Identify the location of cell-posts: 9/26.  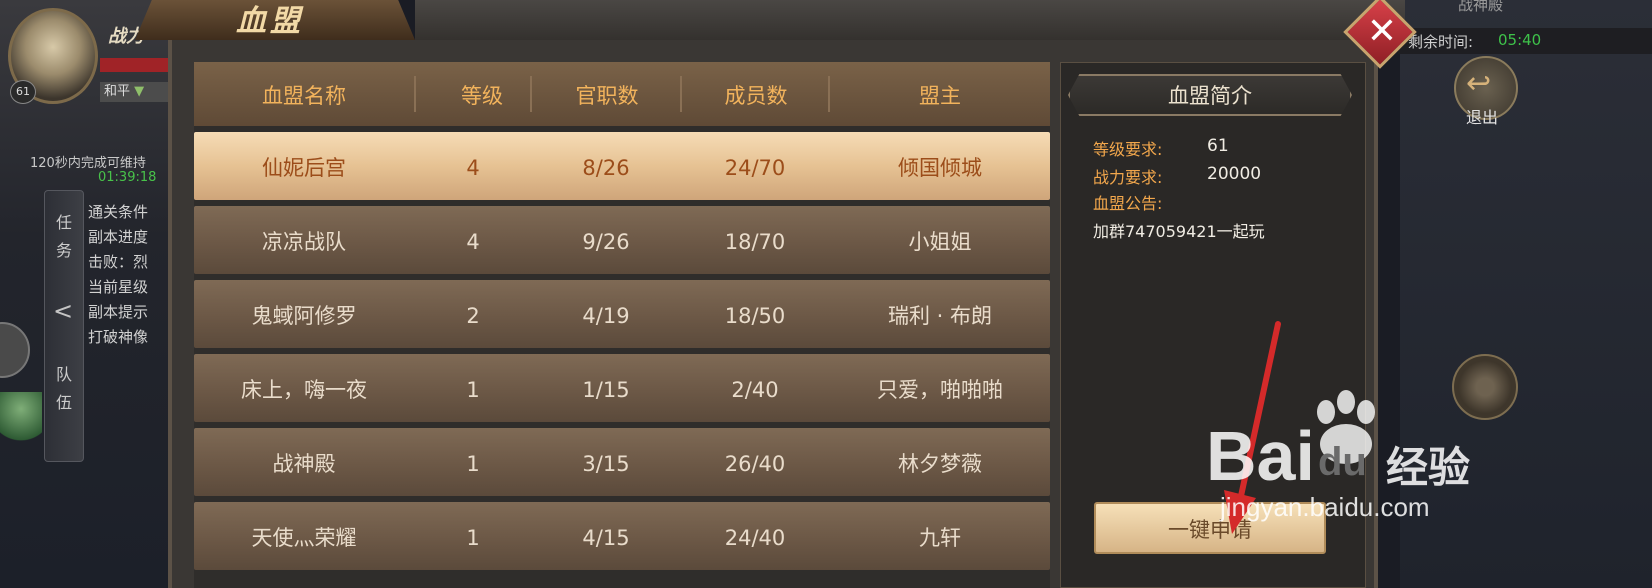
(606, 242).